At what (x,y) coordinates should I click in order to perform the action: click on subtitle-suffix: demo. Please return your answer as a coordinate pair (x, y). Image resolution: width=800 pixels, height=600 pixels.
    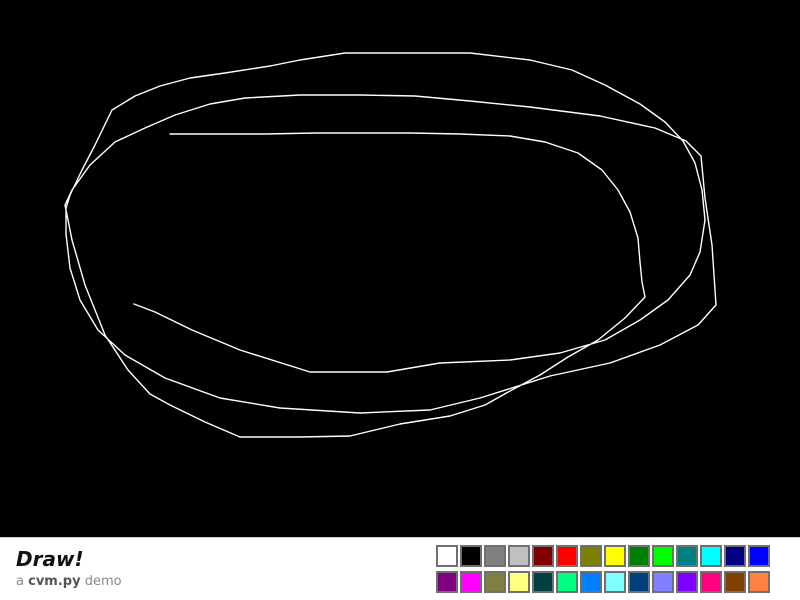
    Looking at the image, I should click on (101, 581).